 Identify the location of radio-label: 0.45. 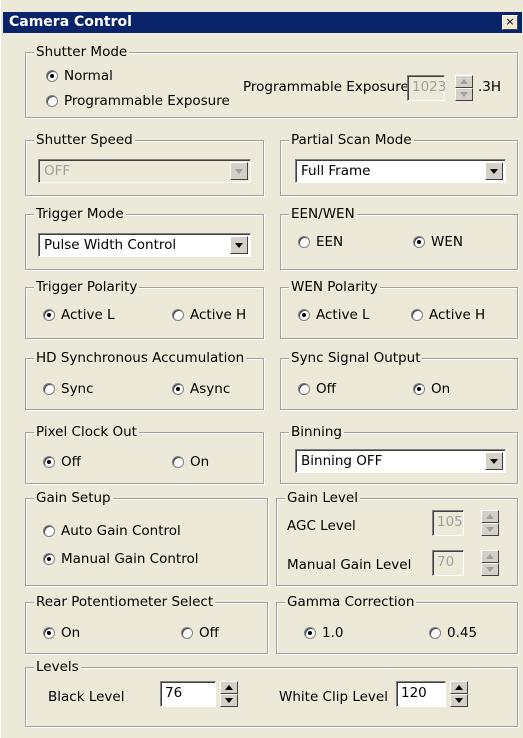
(462, 633).